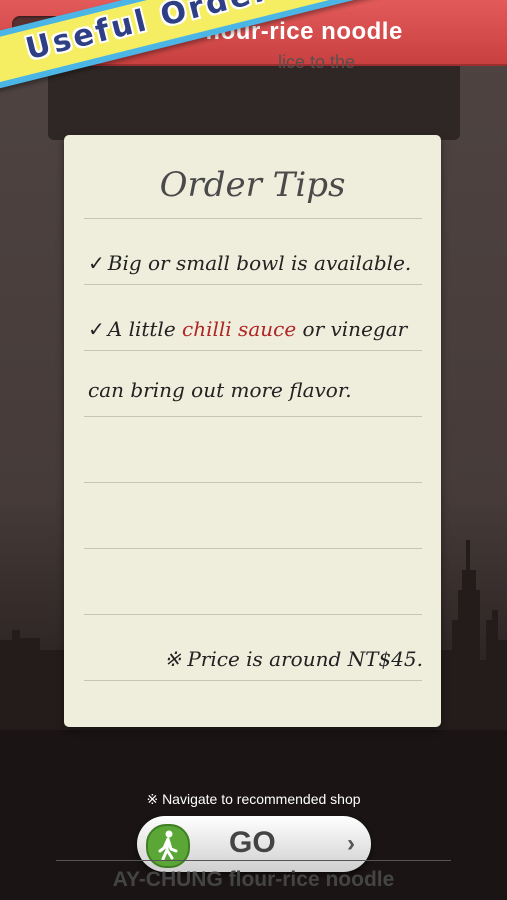 Image resolution: width=507 pixels, height=900 pixels. I want to click on card-title: Order Tips, so click(252, 185).